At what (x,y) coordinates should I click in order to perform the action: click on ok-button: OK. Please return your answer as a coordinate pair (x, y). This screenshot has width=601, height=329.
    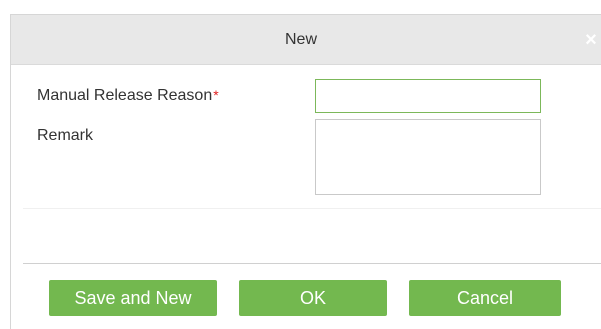
    Looking at the image, I should click on (313, 298).